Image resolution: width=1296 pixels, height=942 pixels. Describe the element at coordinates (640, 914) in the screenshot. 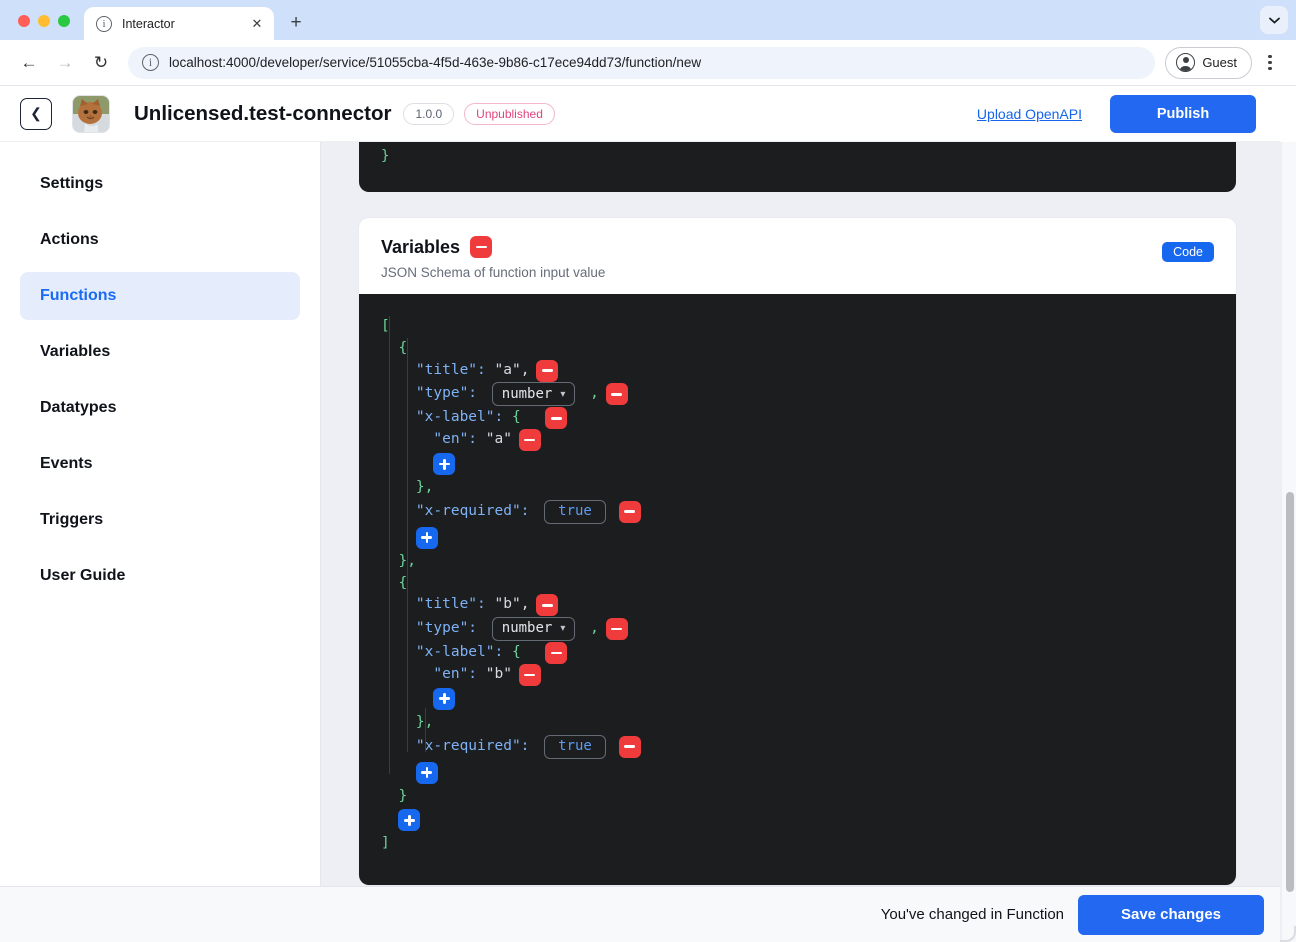

I see `save-bar: You've changed in Function Save changes` at that location.